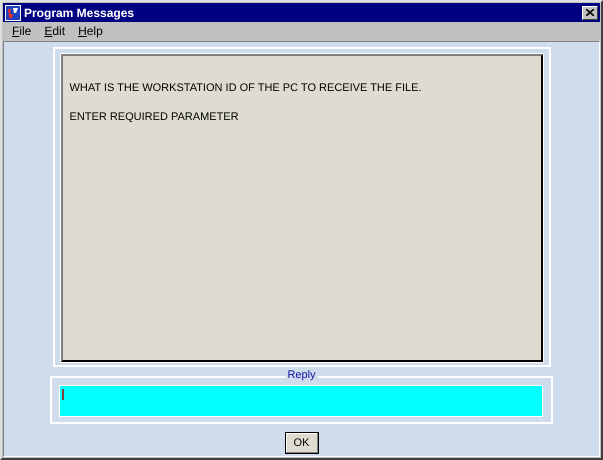  I want to click on text-cursor, so click(63, 394).